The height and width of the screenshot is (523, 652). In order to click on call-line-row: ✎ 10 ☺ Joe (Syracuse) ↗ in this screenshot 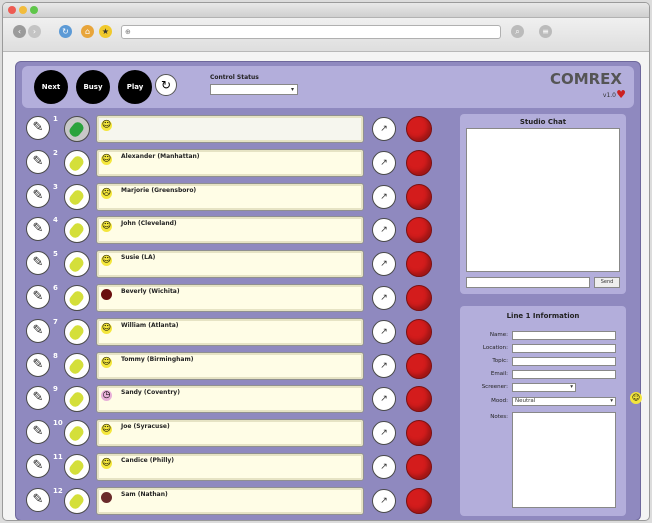, I will do `click(231, 433)`.